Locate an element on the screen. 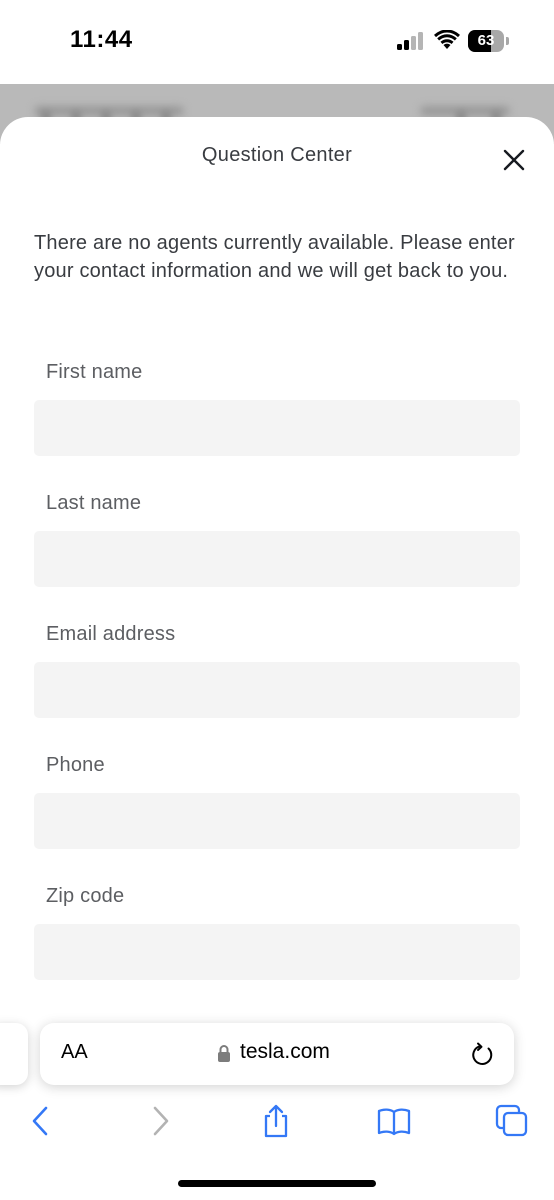  close-icon is located at coordinates (514, 160).